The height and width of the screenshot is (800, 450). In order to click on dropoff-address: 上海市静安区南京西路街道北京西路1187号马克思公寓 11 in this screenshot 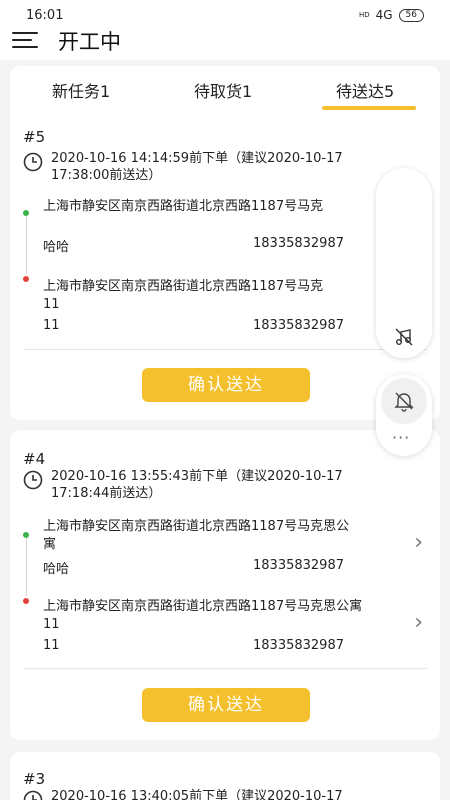, I will do `click(235, 616)`.